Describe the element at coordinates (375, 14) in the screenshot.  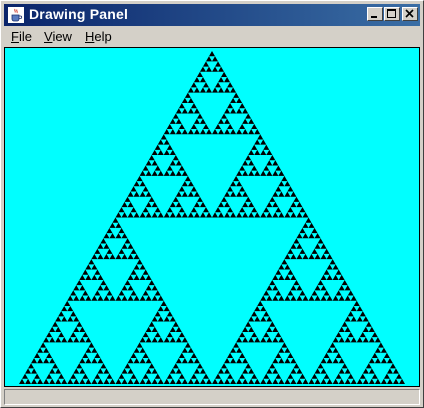
I see `minimize-button` at that location.